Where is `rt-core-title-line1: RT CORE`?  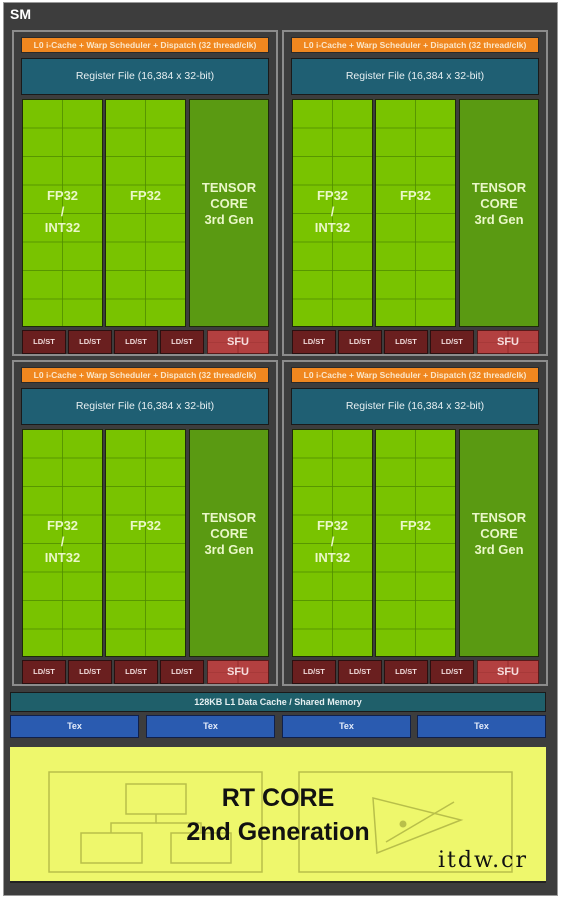
rt-core-title-line1: RT CORE is located at coordinates (278, 798).